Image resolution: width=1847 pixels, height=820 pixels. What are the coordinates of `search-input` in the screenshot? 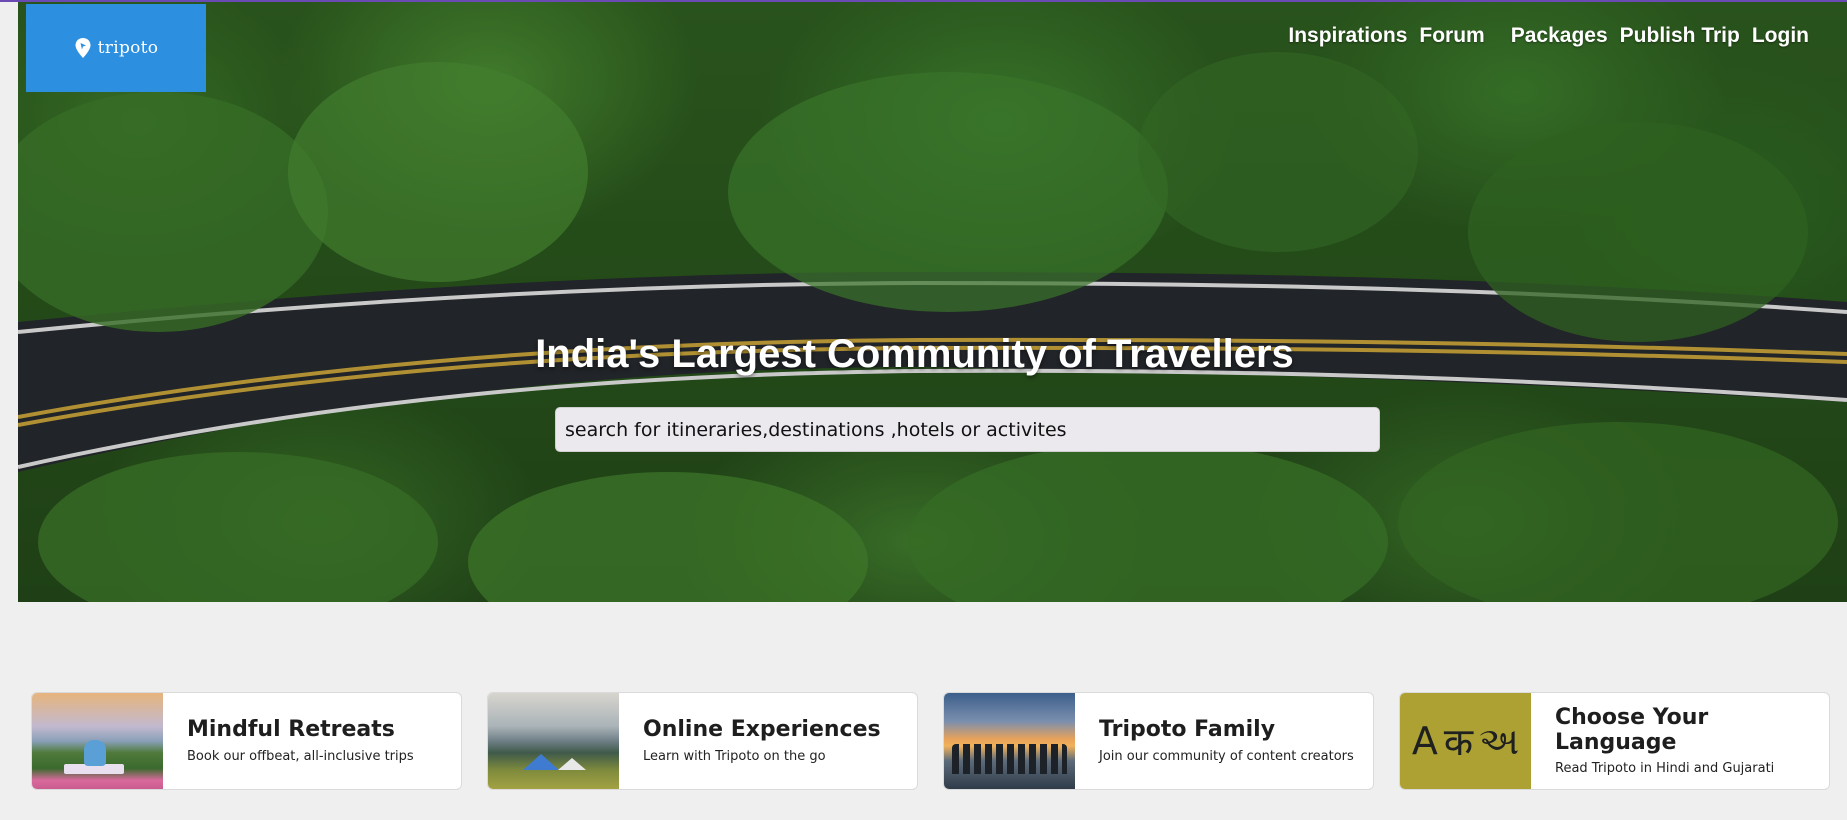 It's located at (967, 429).